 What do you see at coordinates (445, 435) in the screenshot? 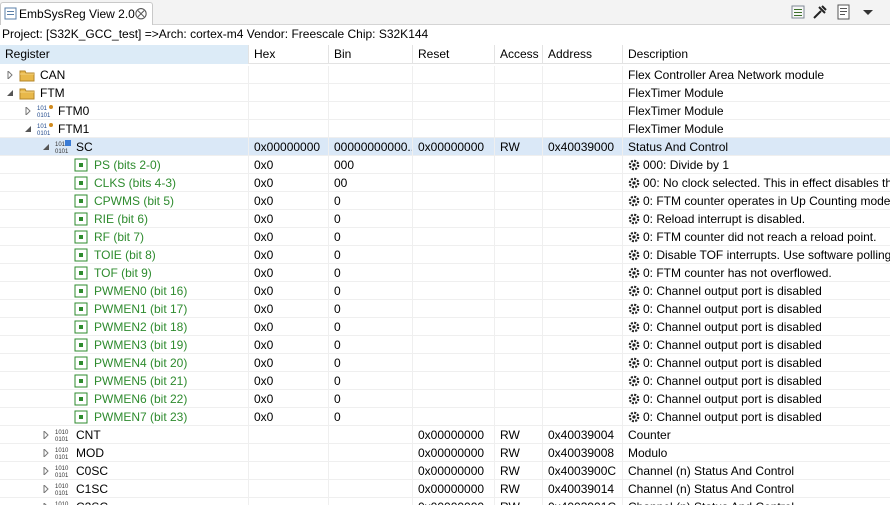
I see `register-row: 1010 0101 CNT 0x00000000 RW 0x40039004 Counter` at bounding box center [445, 435].